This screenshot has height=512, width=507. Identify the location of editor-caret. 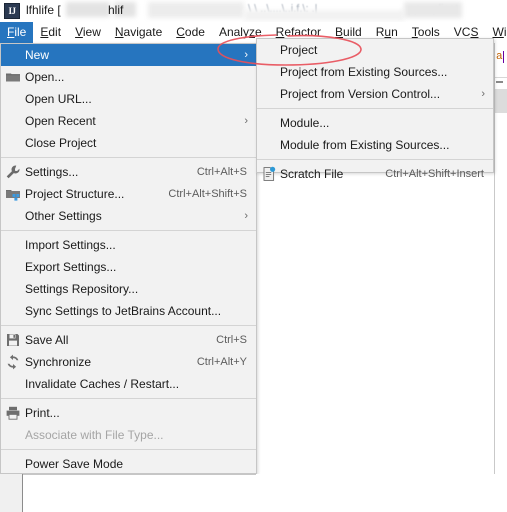
(503, 57).